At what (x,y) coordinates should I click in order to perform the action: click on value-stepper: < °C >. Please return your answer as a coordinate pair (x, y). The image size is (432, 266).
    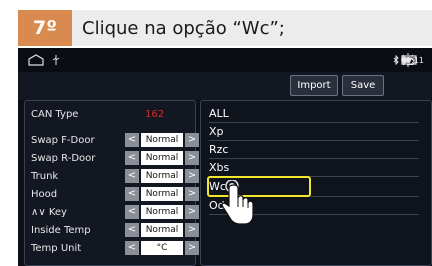
    Looking at the image, I should click on (162, 248).